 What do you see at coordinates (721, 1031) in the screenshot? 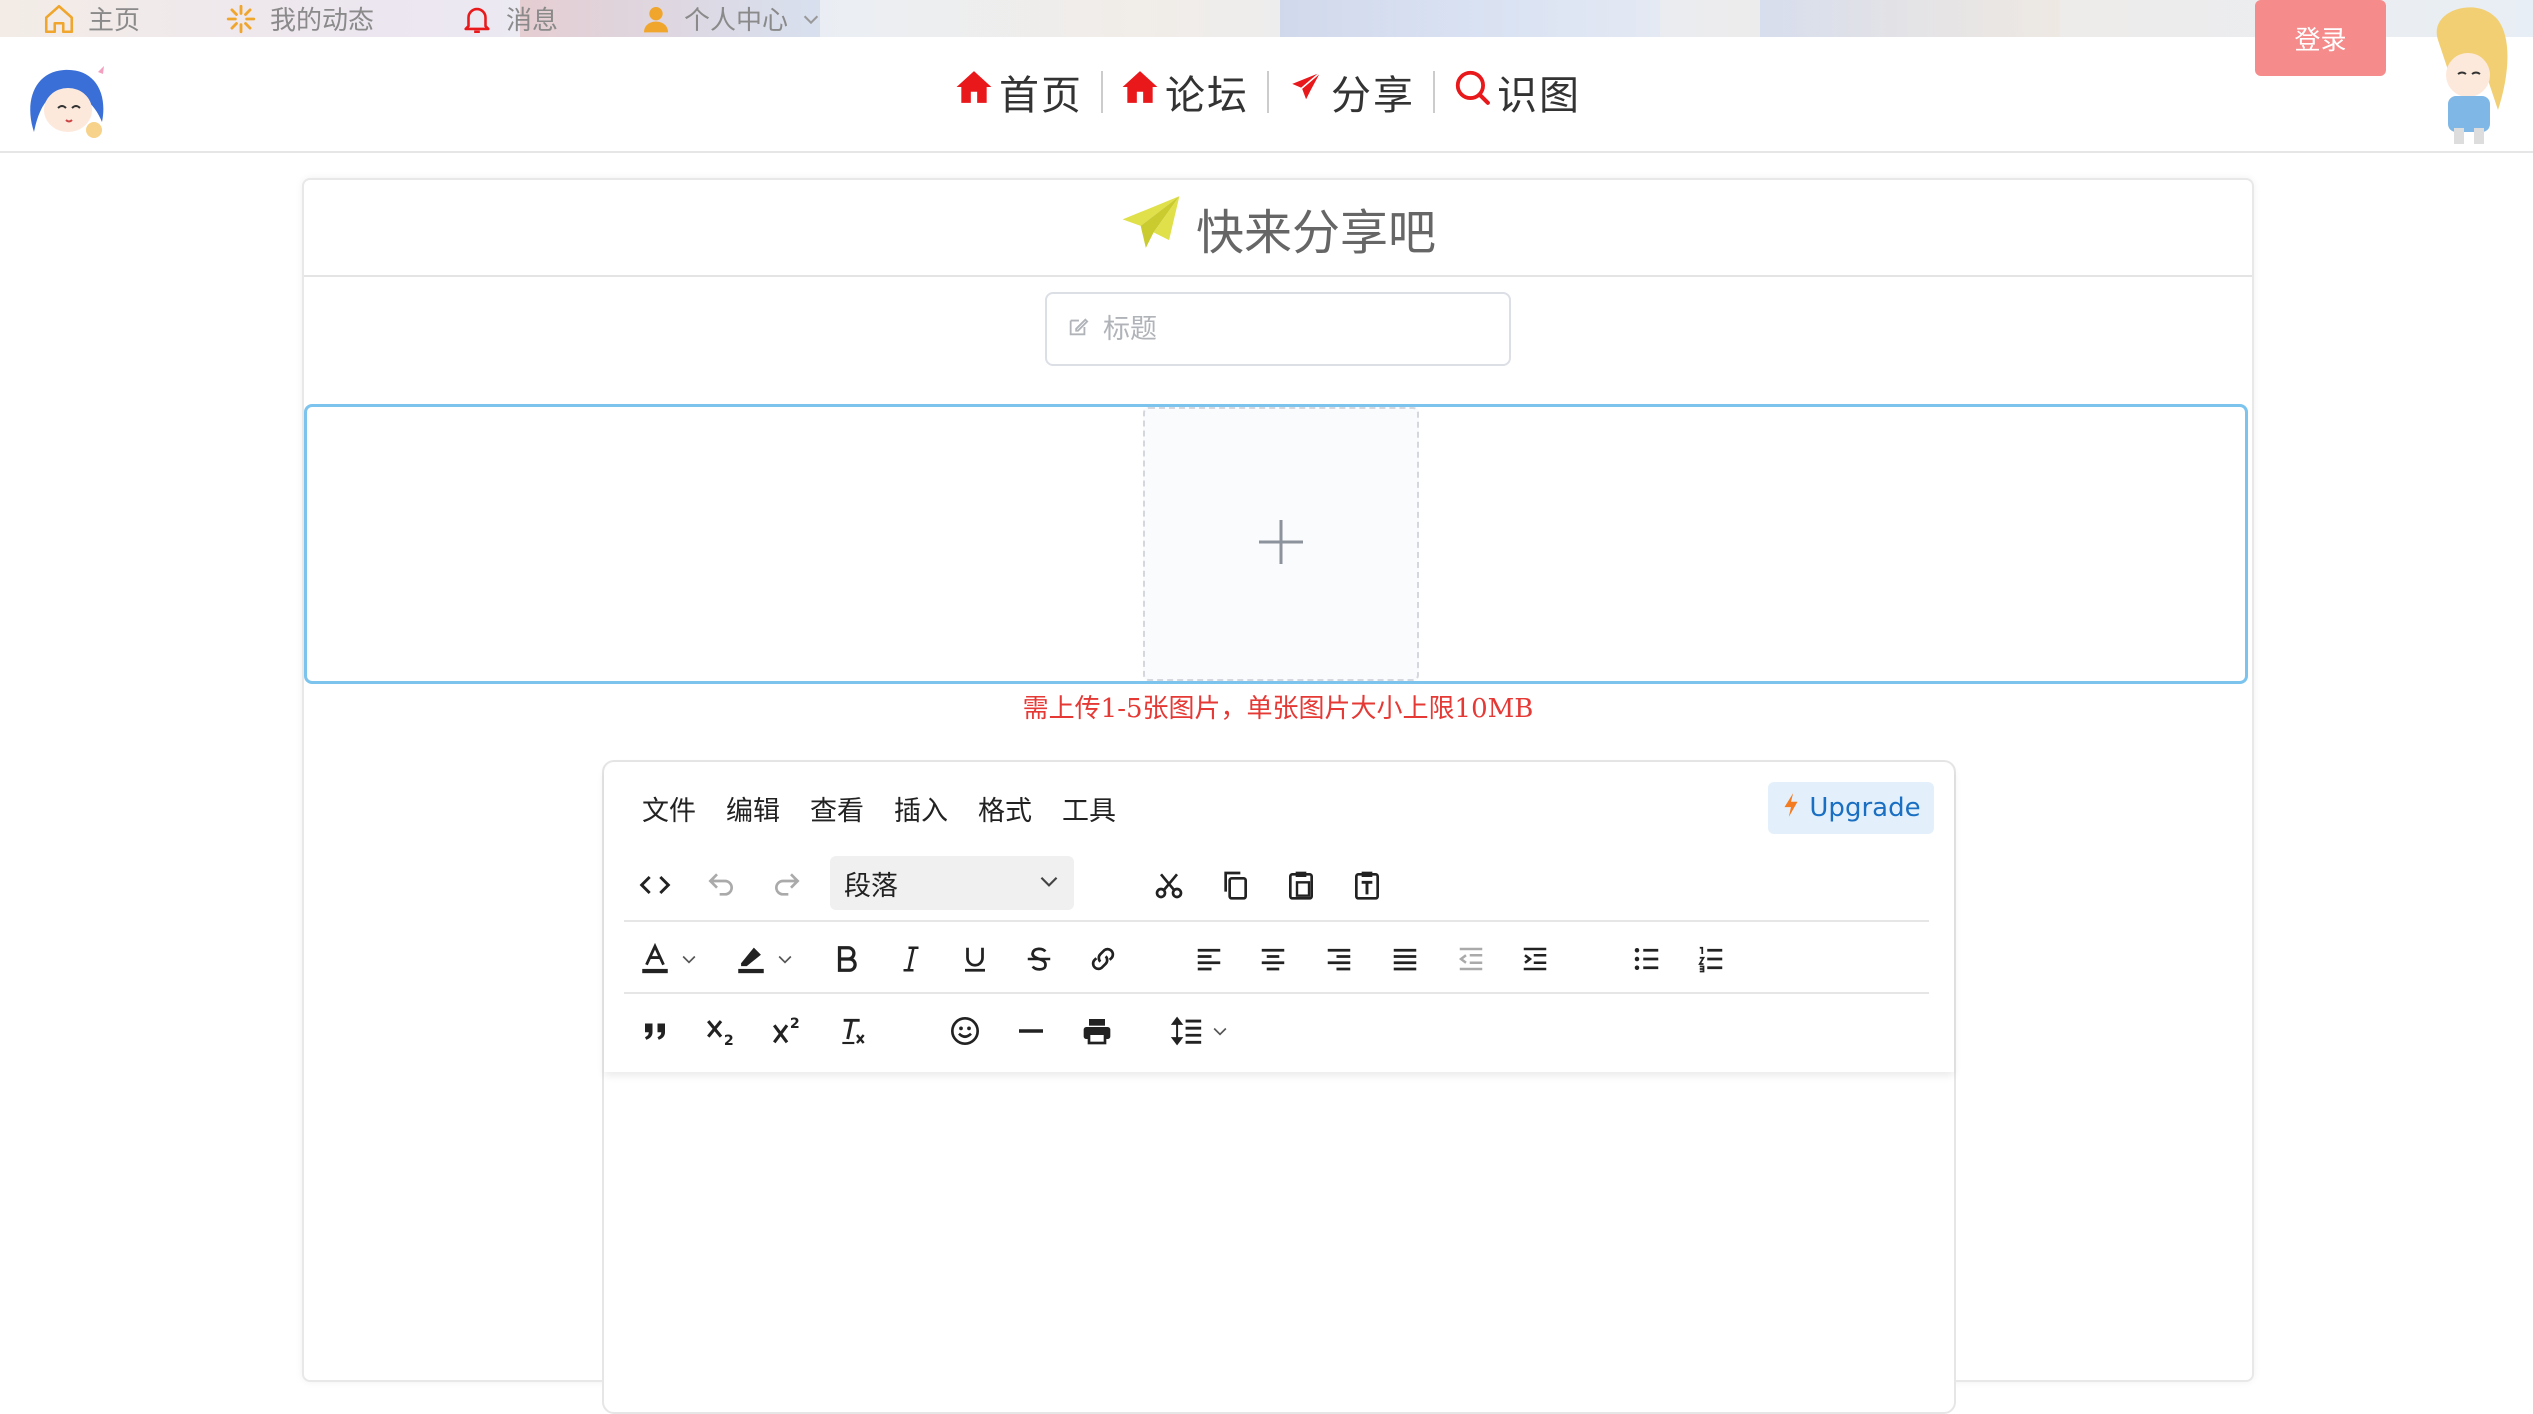
I see `subscript-button: 2` at bounding box center [721, 1031].